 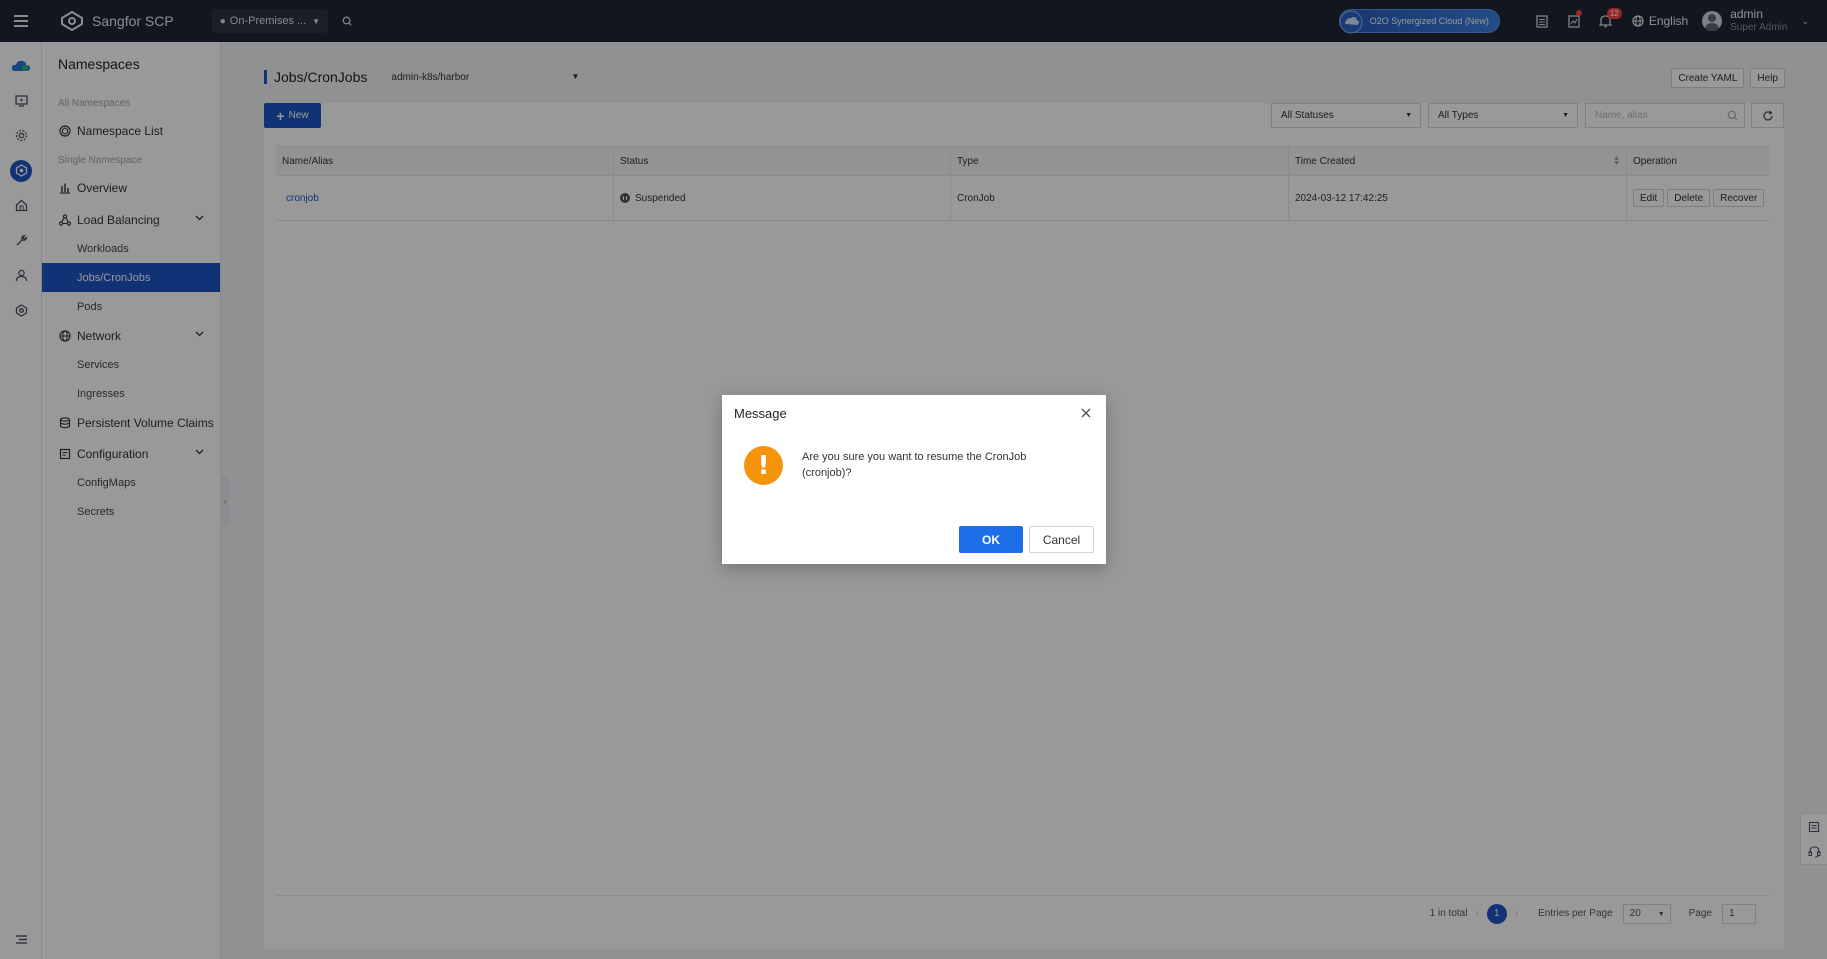 What do you see at coordinates (991, 539) in the screenshot?
I see `ok-button: OK` at bounding box center [991, 539].